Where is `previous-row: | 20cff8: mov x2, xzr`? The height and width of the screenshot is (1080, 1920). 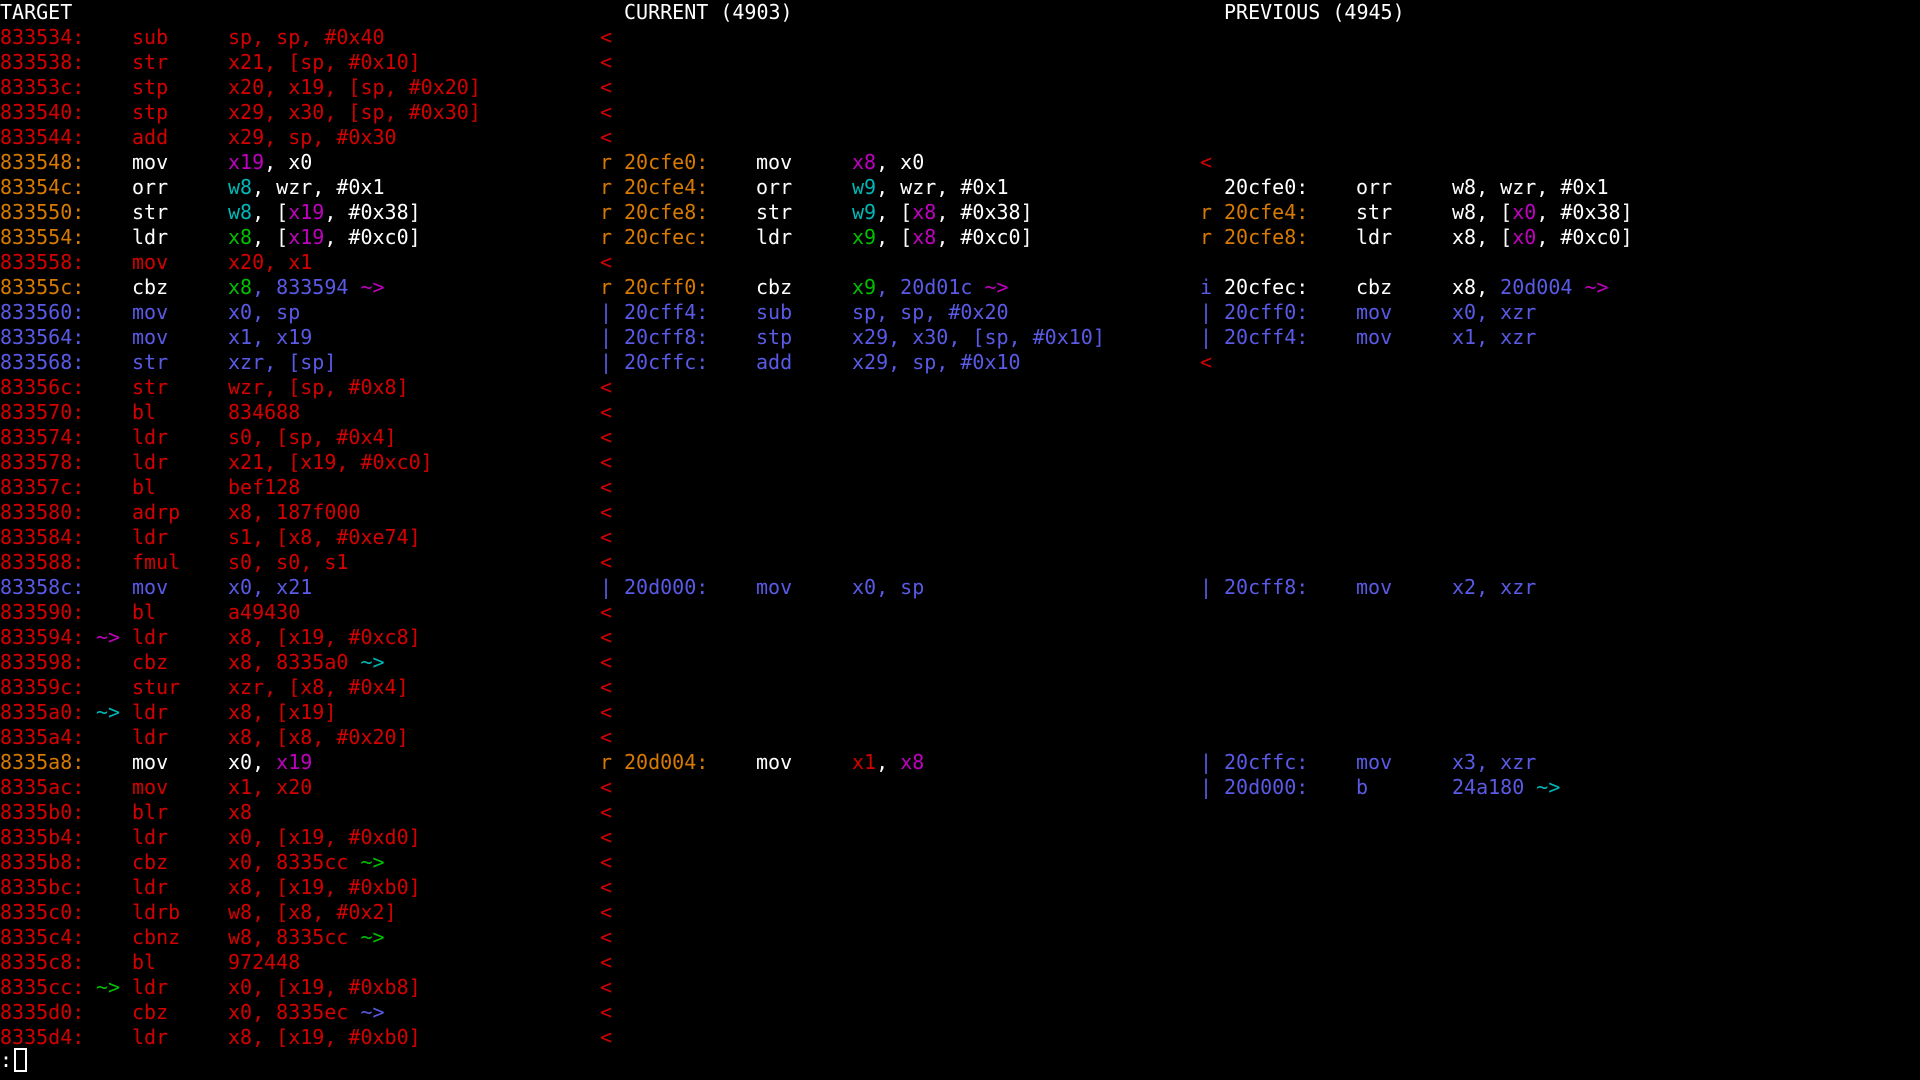
previous-row: | 20cff8: mov x2, xzr is located at coordinates (1560, 587).